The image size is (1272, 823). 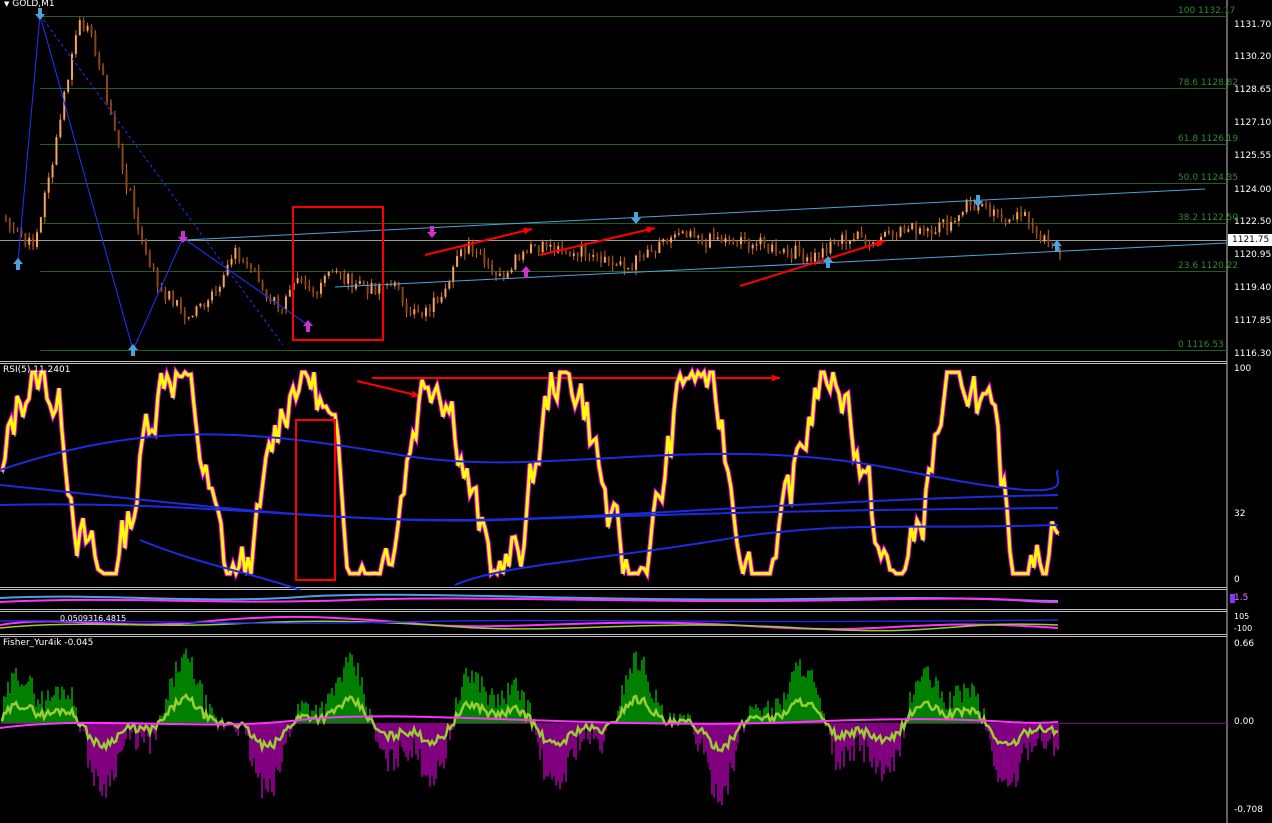 What do you see at coordinates (1201, 344) in the screenshot?
I see `fib-level-label: 0 1116.53` at bounding box center [1201, 344].